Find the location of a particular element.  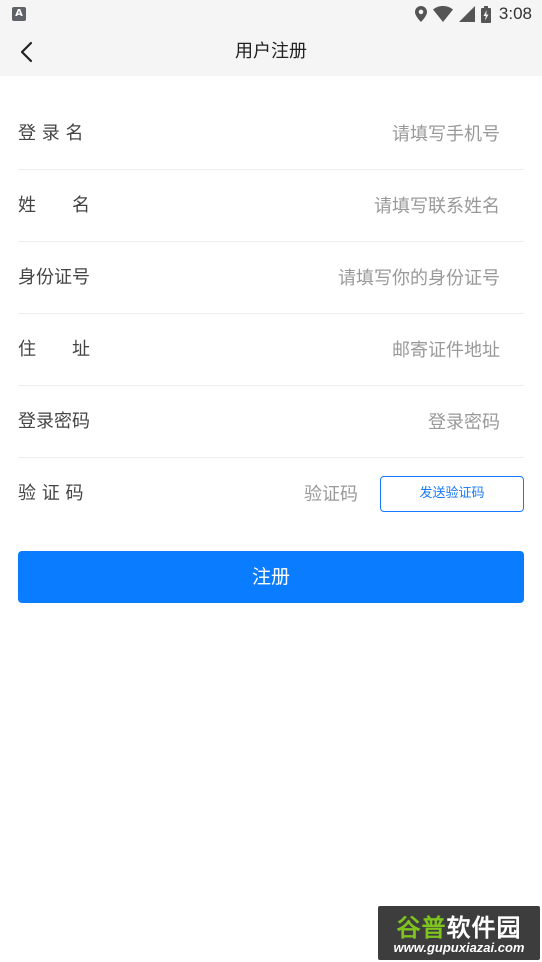

watermark-title: 谷普软件园 is located at coordinates (459, 925).